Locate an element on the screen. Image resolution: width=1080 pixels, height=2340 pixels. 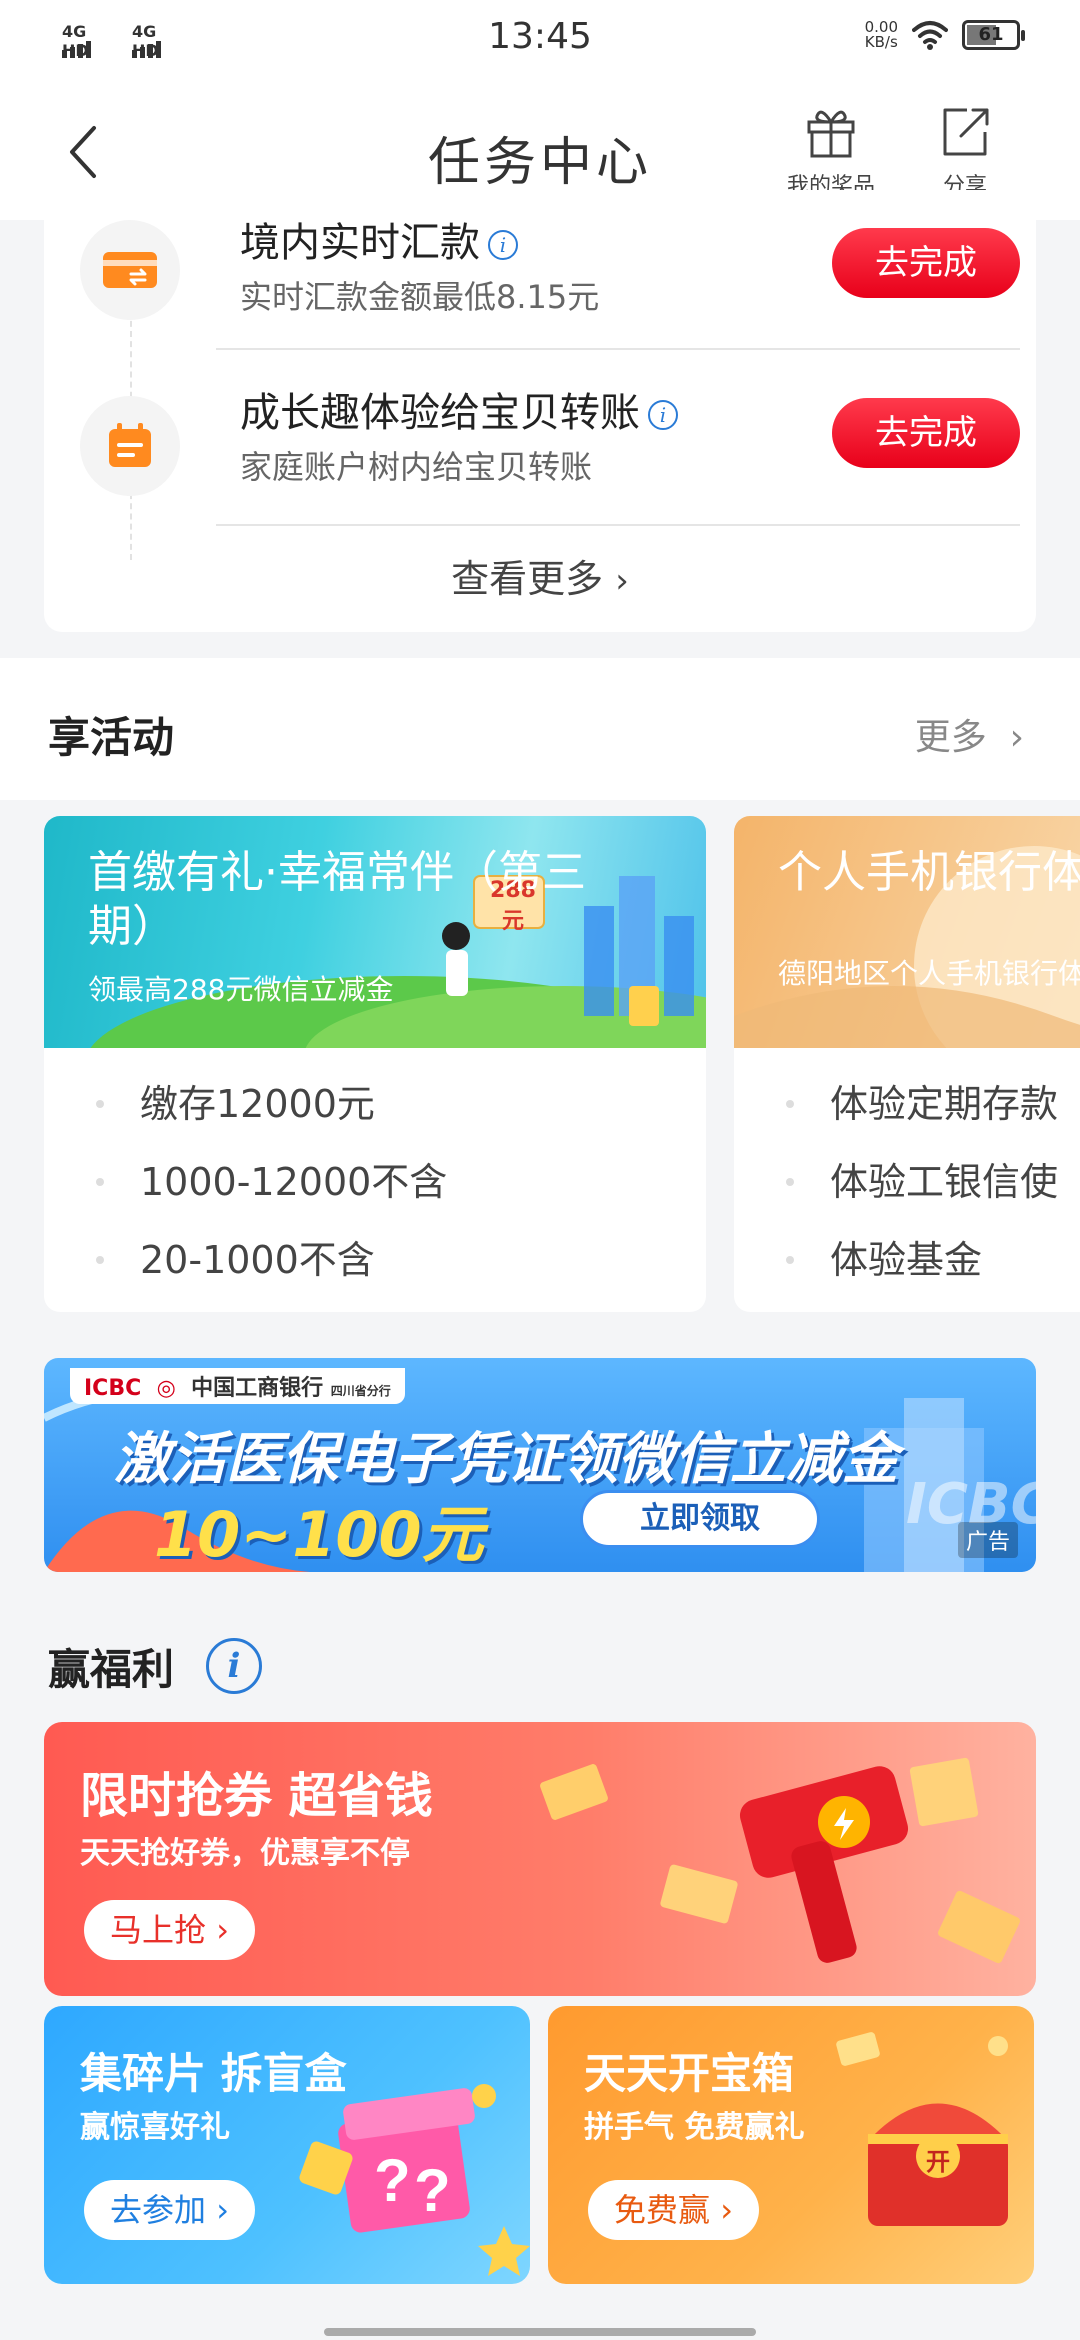
promo-title: 集碎片 拆盲盒 is located at coordinates (213, 2073).